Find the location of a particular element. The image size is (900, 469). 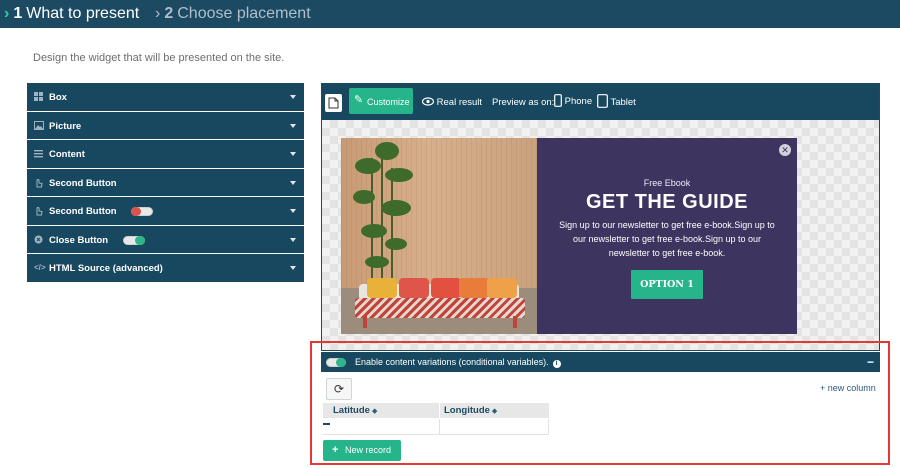

widget-headline: GET THE GUIDE is located at coordinates (667, 202).